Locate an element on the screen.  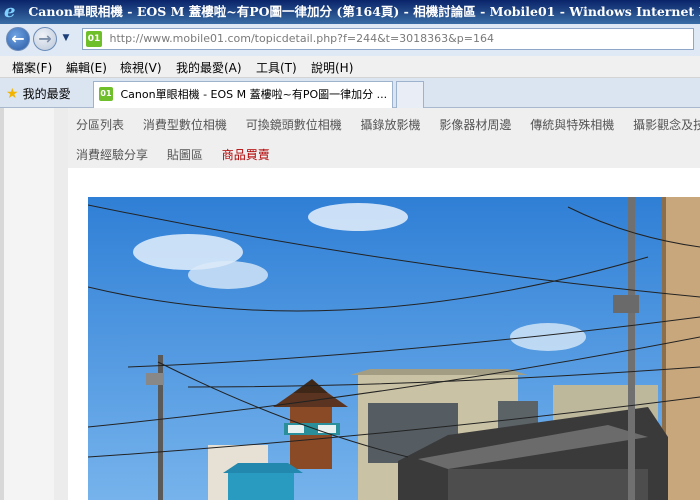
forward-button: → is located at coordinates (45, 39).